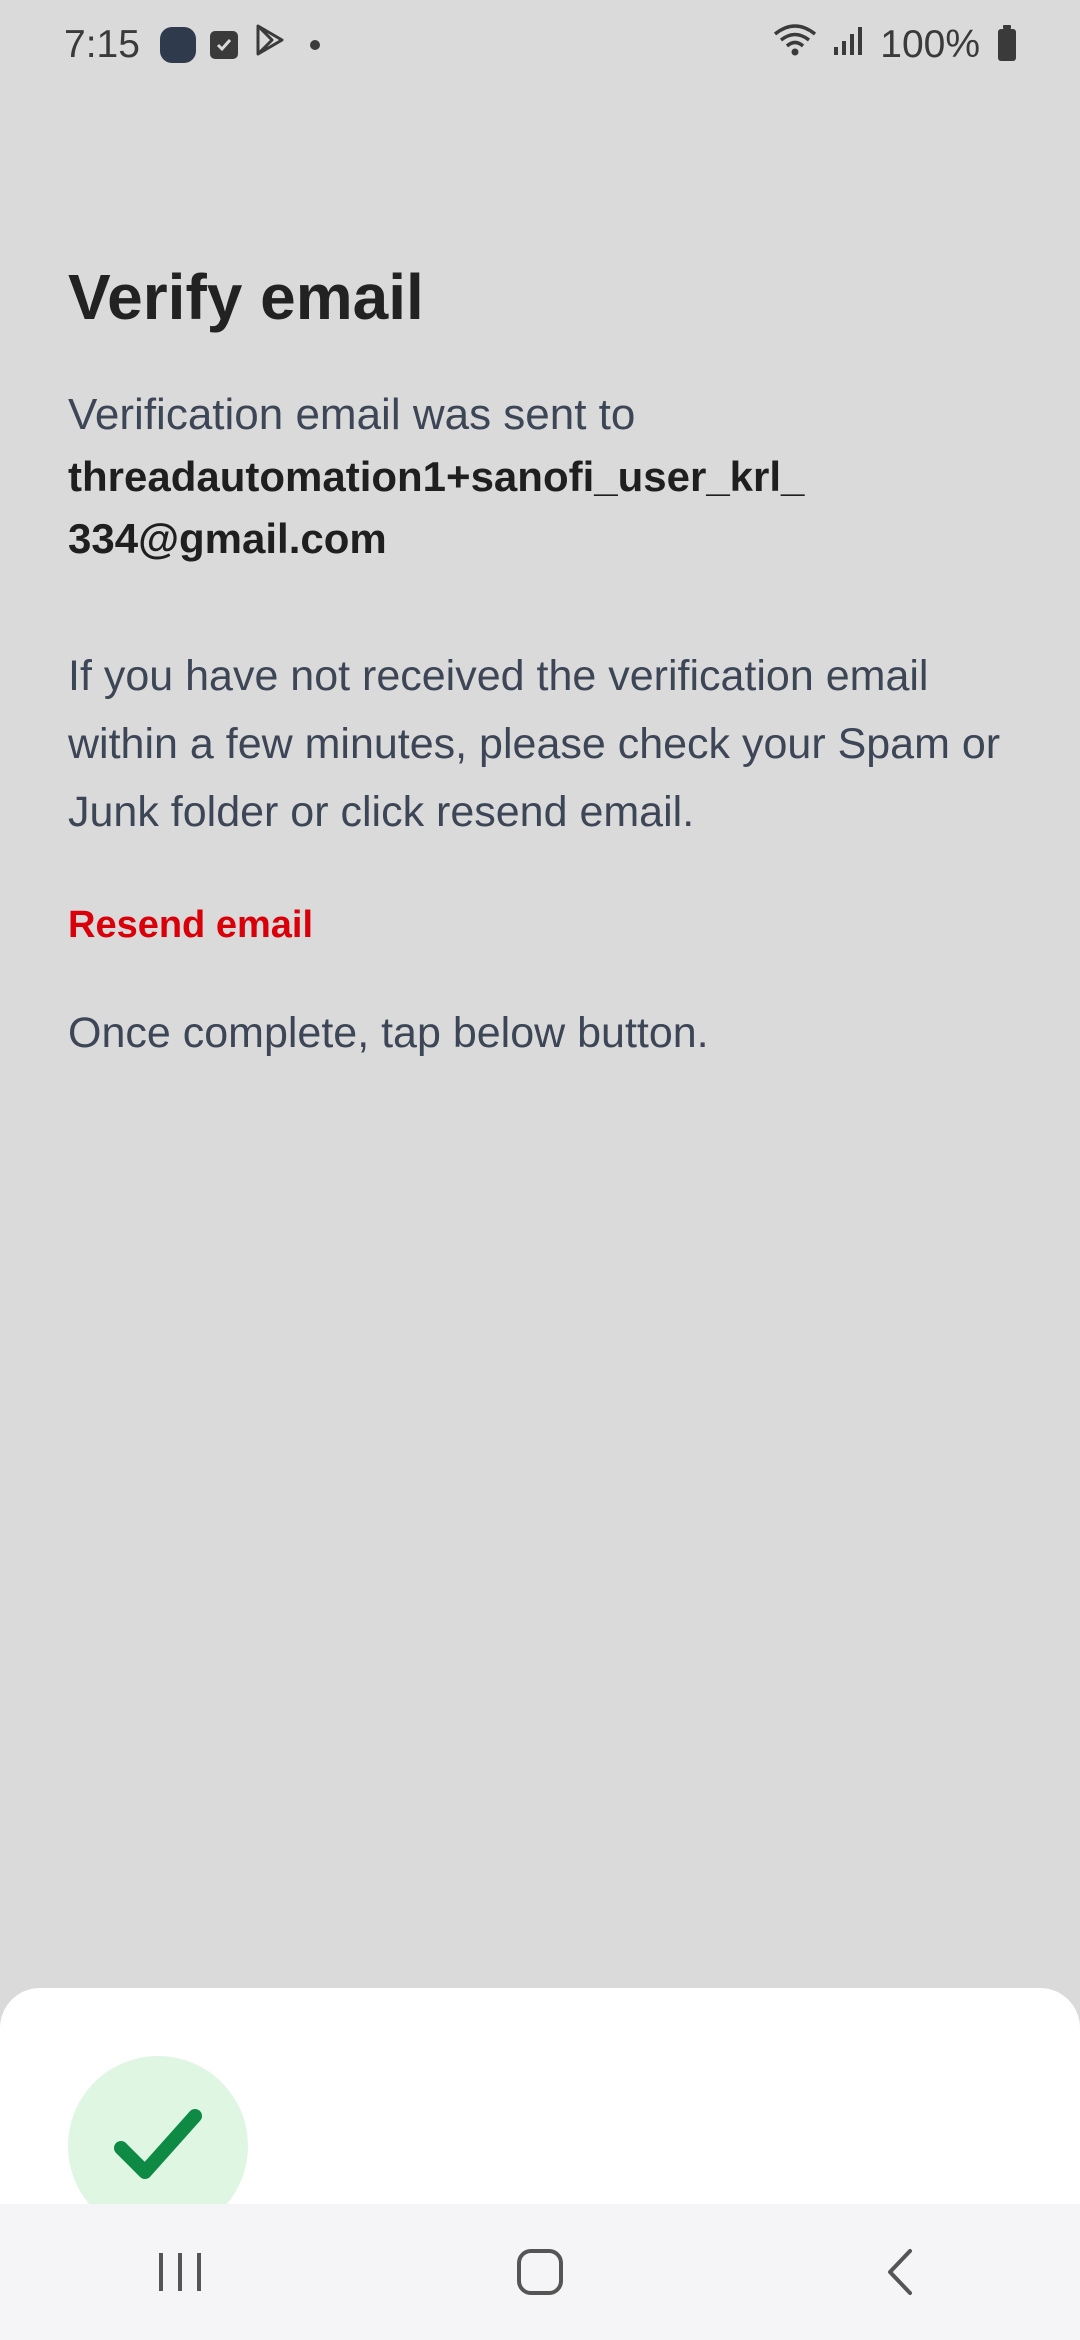  Describe the element at coordinates (388, 1033) in the screenshot. I see `once-complete-text: Once complete, tap below button.` at that location.